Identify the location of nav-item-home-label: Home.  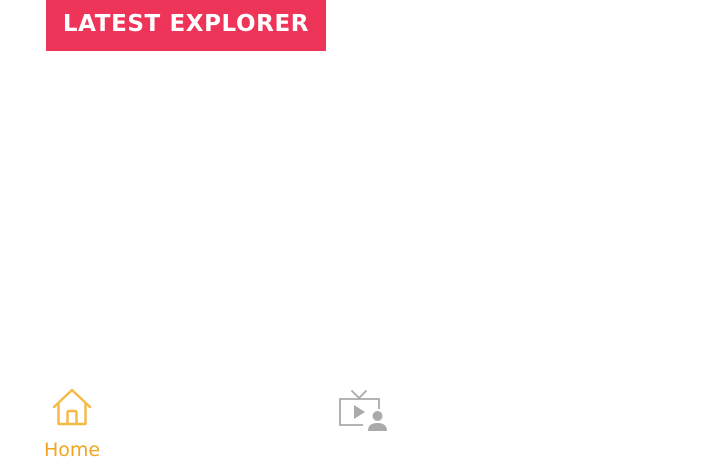
(72, 450).